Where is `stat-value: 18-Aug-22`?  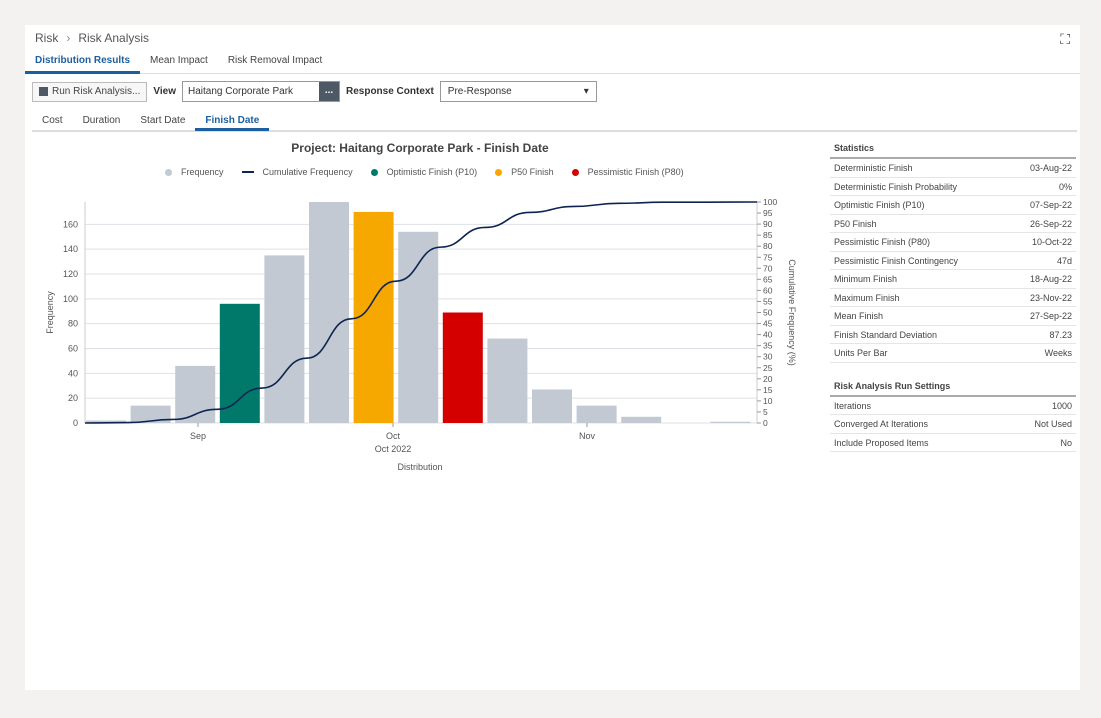 stat-value: 18-Aug-22 is located at coordinates (1050, 279).